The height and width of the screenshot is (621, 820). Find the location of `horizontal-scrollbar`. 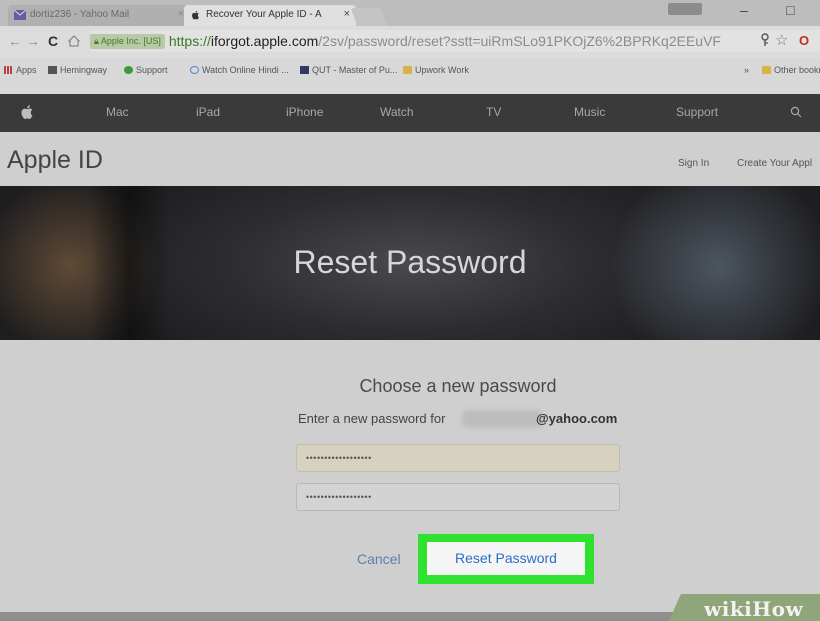

horizontal-scrollbar is located at coordinates (350, 616).